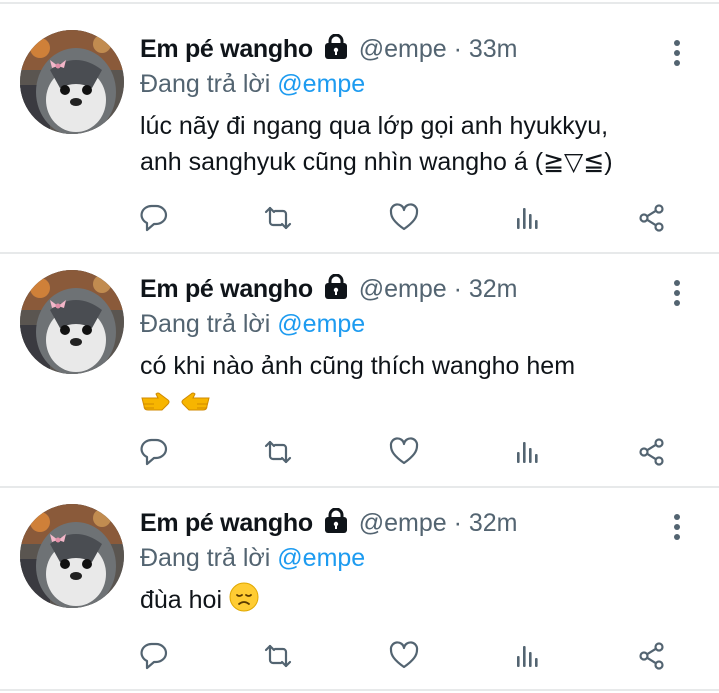  Describe the element at coordinates (410, 600) in the screenshot. I see `tweet-text: đùa hoi` at that location.